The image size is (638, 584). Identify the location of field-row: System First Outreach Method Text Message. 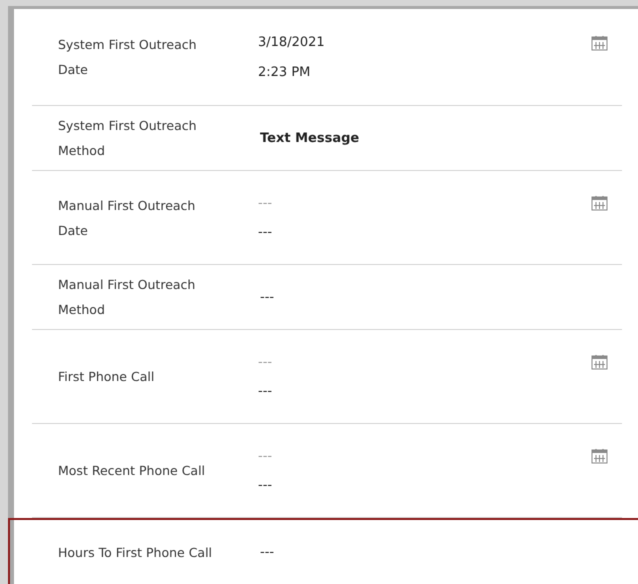
(327, 138).